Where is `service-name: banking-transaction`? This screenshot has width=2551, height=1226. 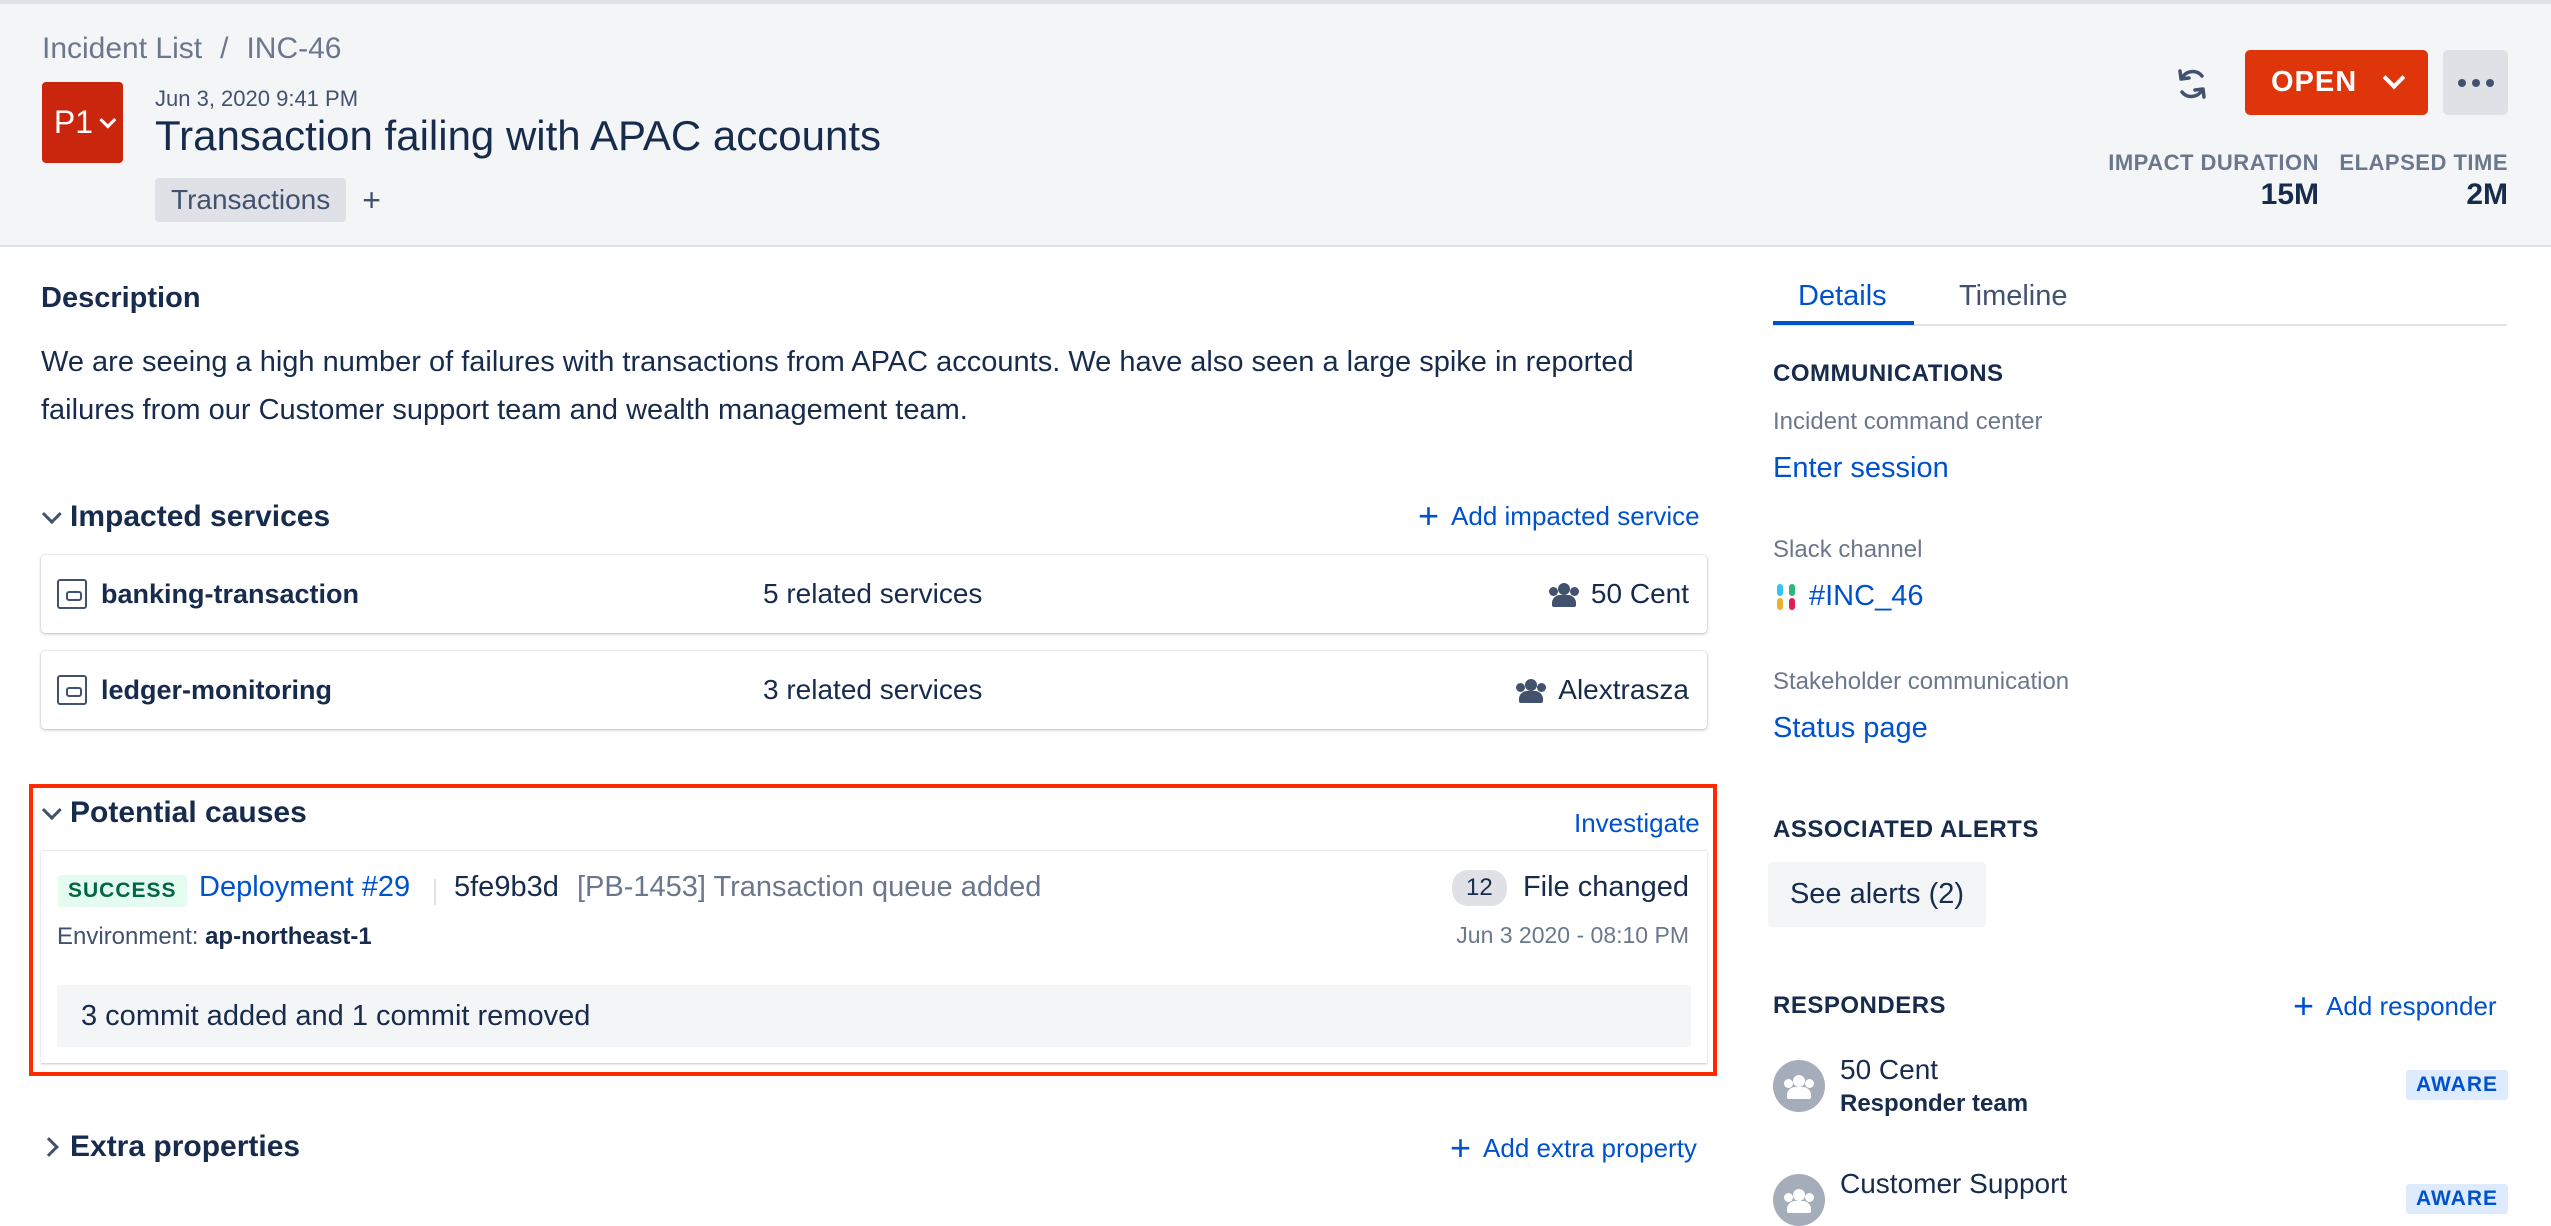 service-name: banking-transaction is located at coordinates (230, 594).